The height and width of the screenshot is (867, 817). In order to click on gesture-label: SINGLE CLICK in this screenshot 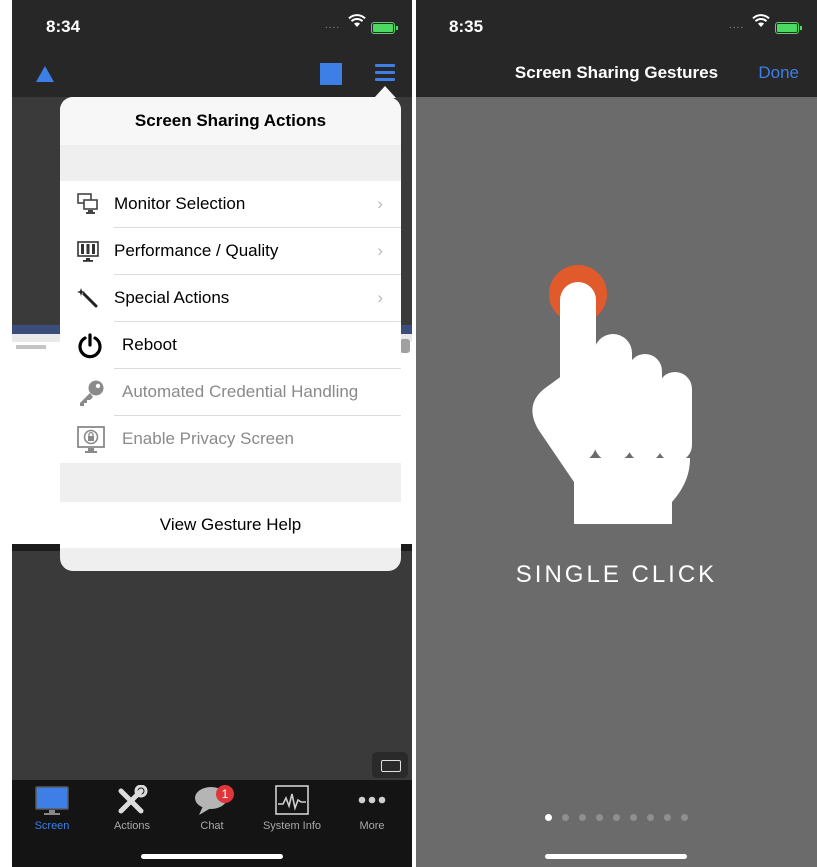, I will do `click(616, 574)`.